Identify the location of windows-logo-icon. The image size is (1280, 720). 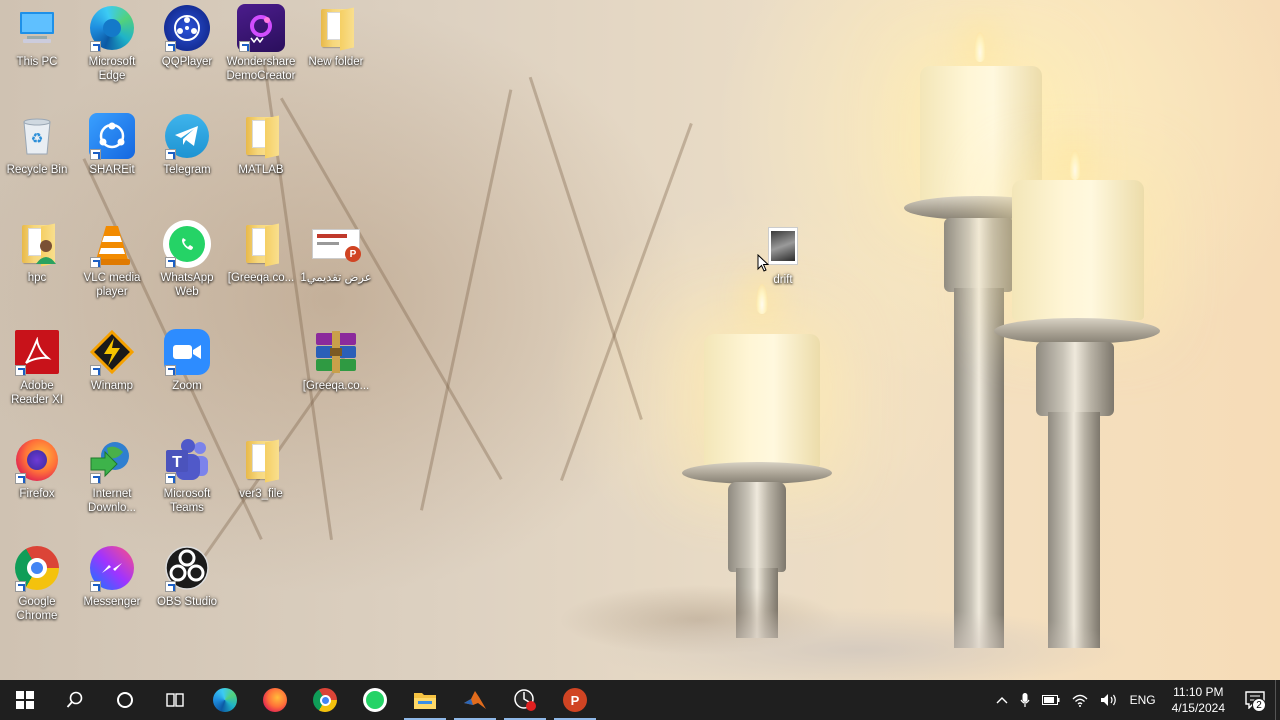
(25, 700).